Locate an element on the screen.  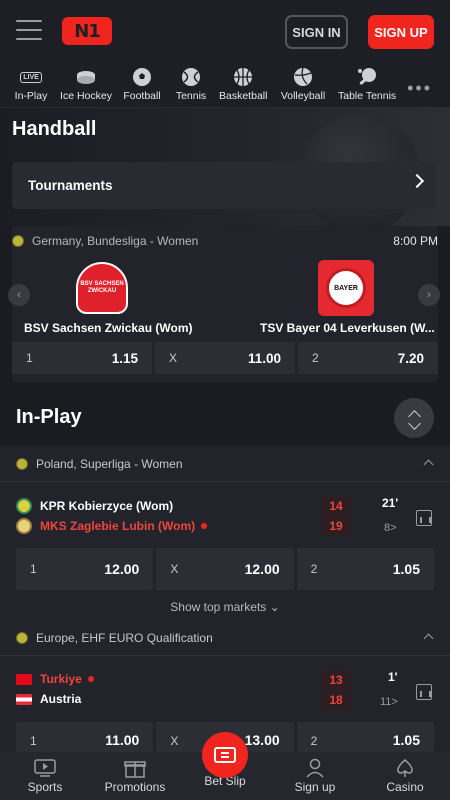
sign-up-button: SIGN UP is located at coordinates (401, 32).